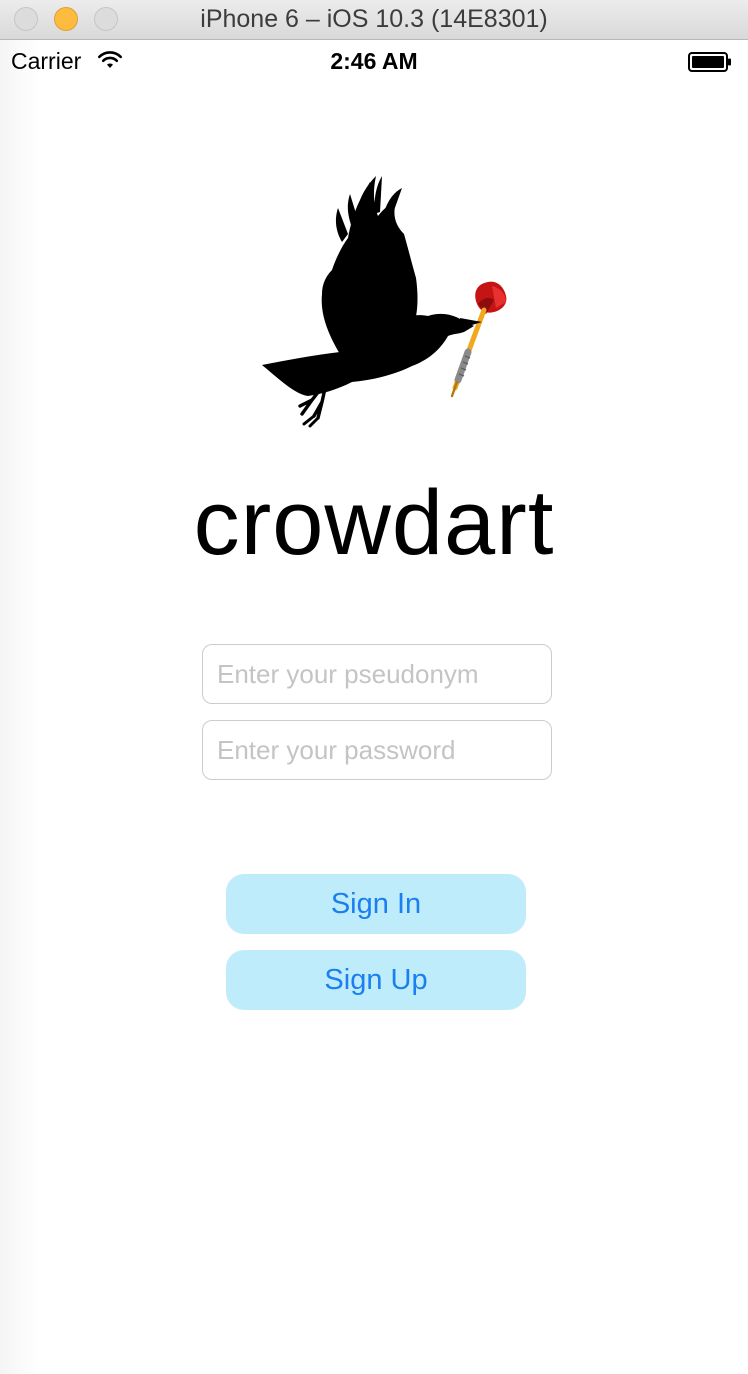 The width and height of the screenshot is (748, 1374). I want to click on status-bar: Carrier 2:46 AM, so click(374, 60).